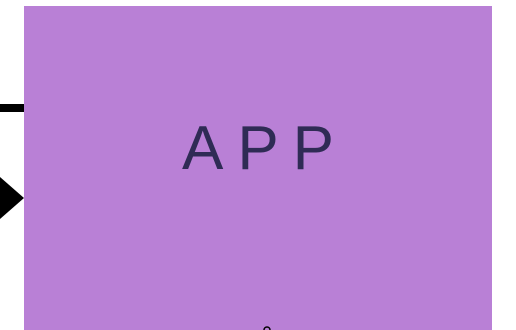  I want to click on incoming-connector, so click(12, 160).